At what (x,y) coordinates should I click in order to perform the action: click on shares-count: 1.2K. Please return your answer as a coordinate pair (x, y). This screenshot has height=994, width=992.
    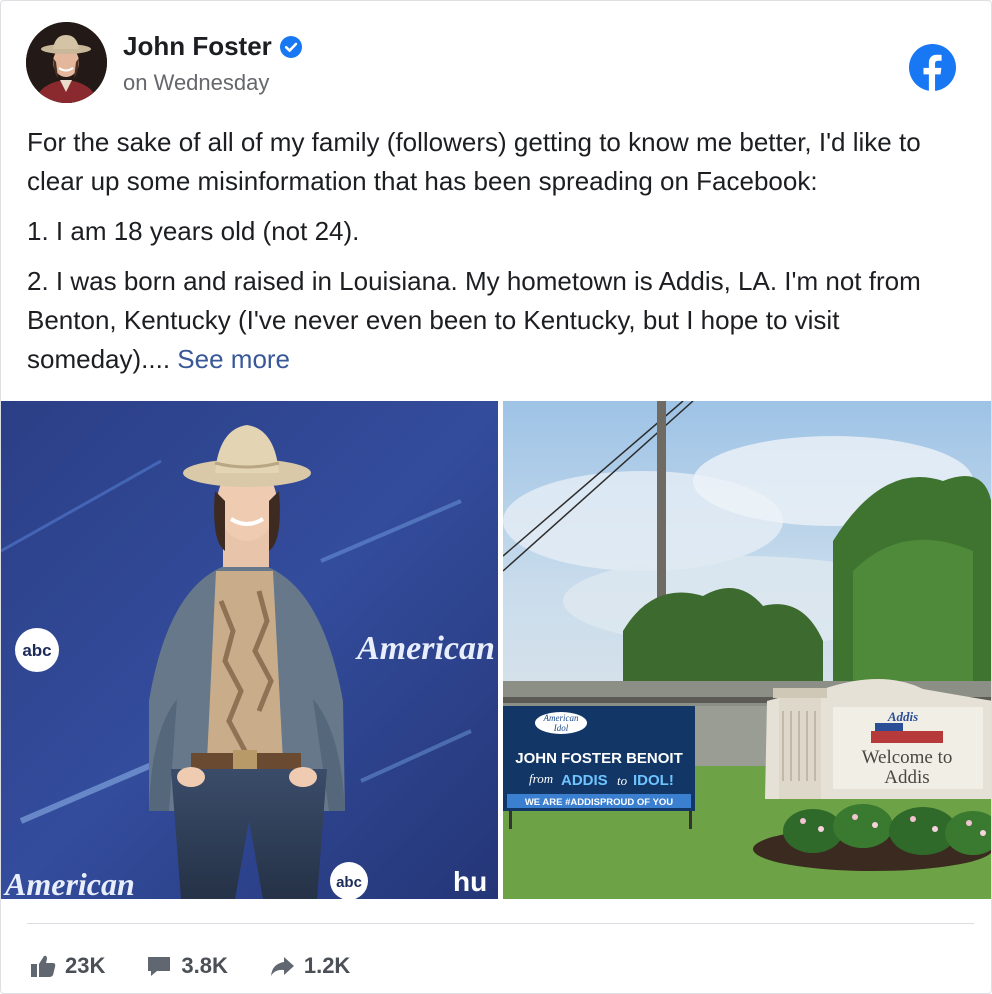
    Looking at the image, I should click on (327, 965).